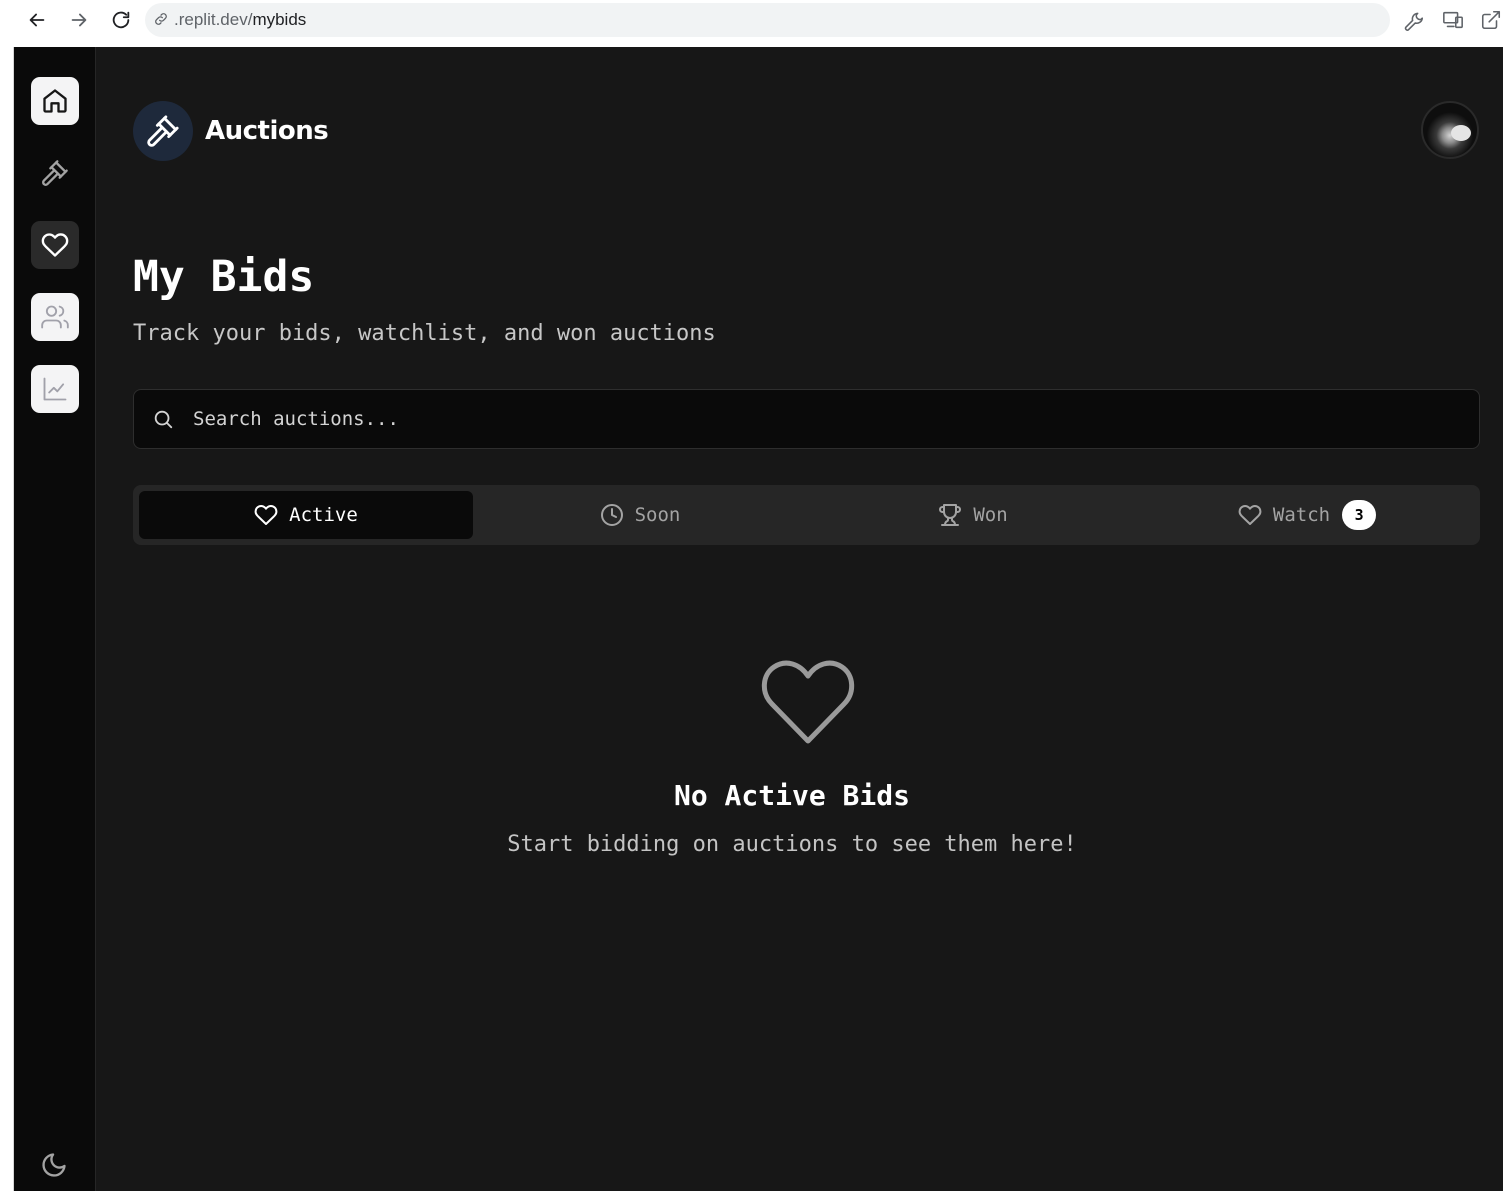 The height and width of the screenshot is (1191, 1503). I want to click on sidebar-item-auctions, so click(55, 173).